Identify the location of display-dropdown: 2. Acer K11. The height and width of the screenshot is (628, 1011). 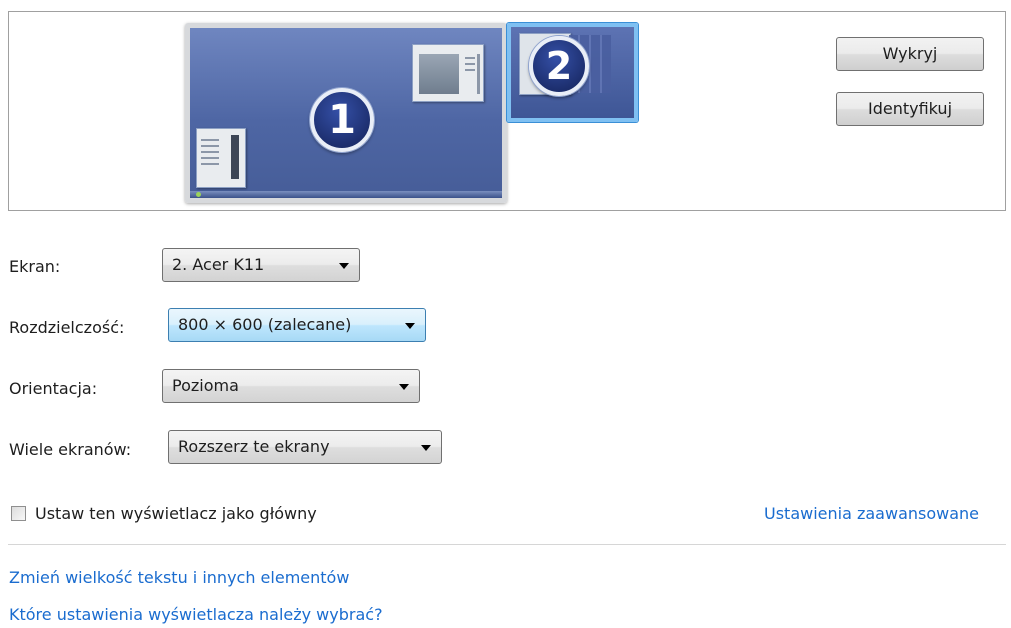
(261, 265).